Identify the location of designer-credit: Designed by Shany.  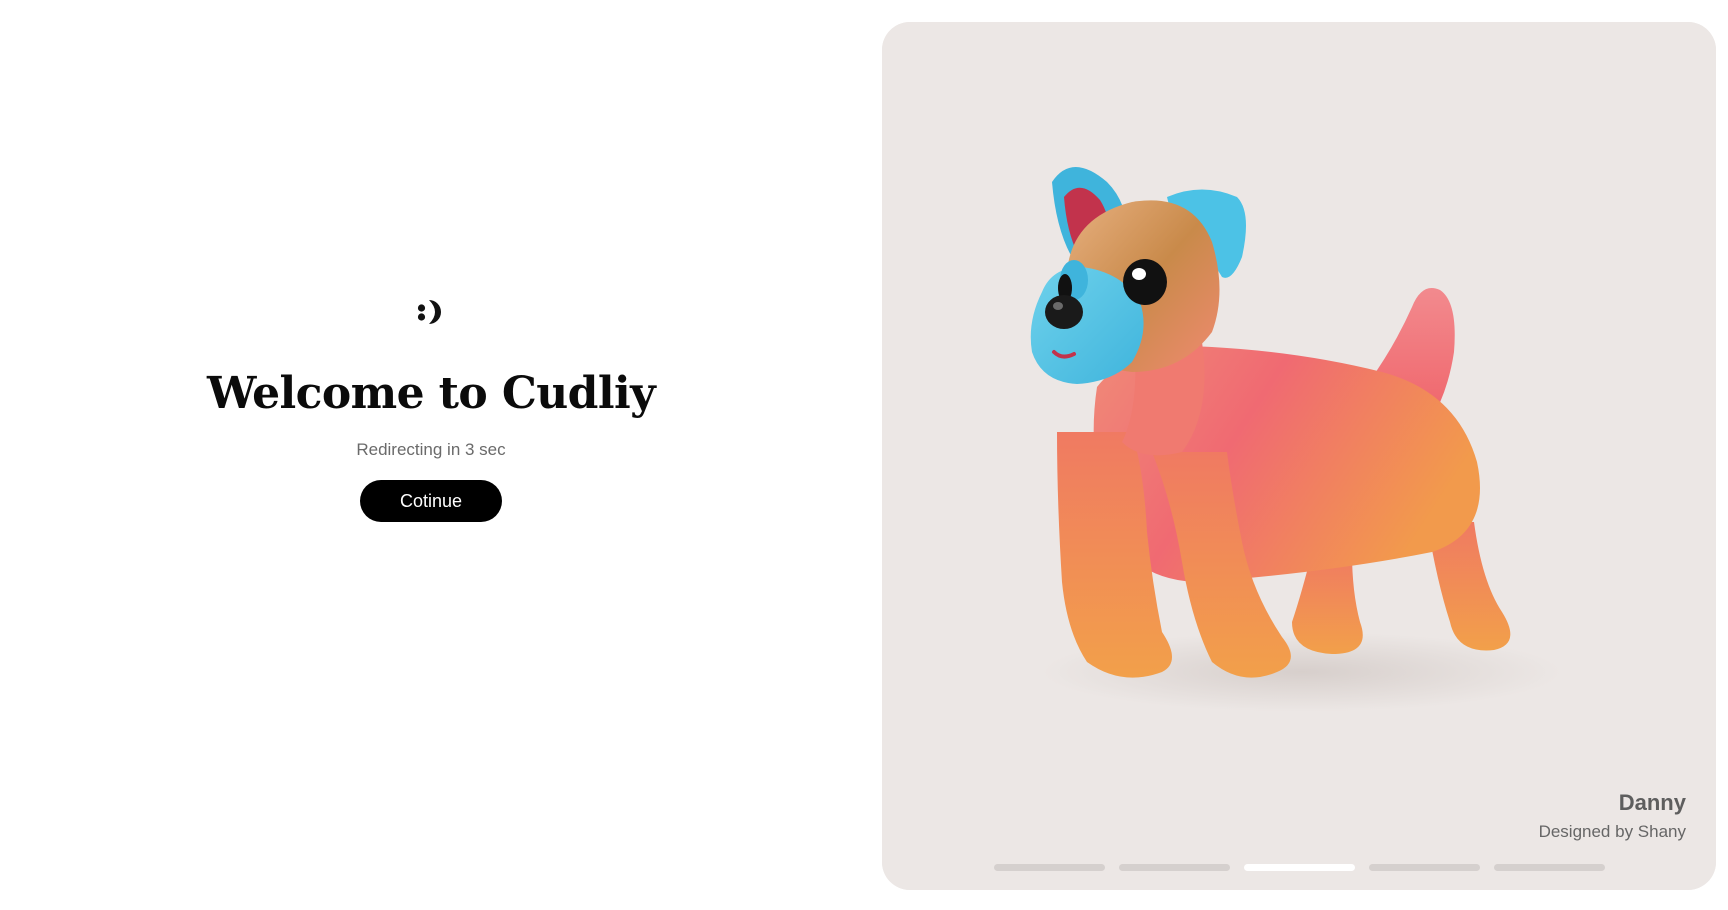
(1612, 831).